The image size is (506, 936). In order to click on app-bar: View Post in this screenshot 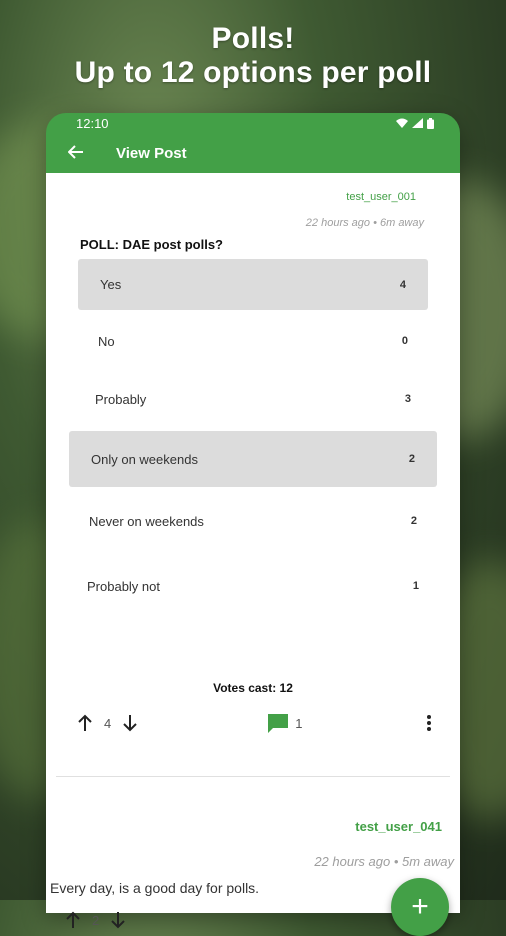, I will do `click(253, 153)`.